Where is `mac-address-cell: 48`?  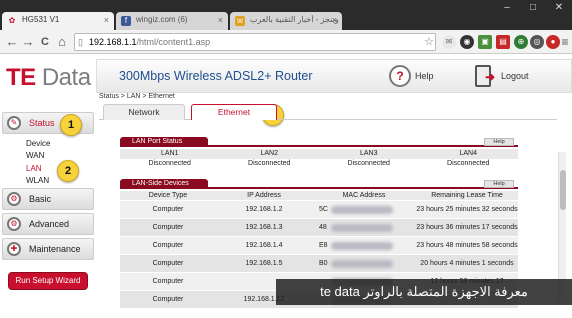 mac-address-cell: 48 is located at coordinates (364, 227).